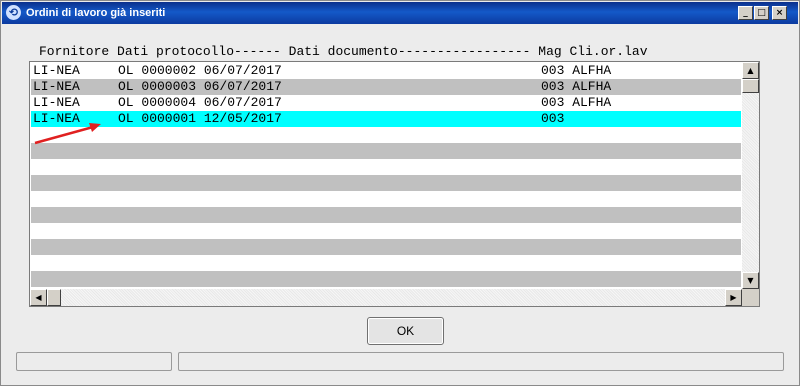  I want to click on scroll-down-button: ▼, so click(750, 280).